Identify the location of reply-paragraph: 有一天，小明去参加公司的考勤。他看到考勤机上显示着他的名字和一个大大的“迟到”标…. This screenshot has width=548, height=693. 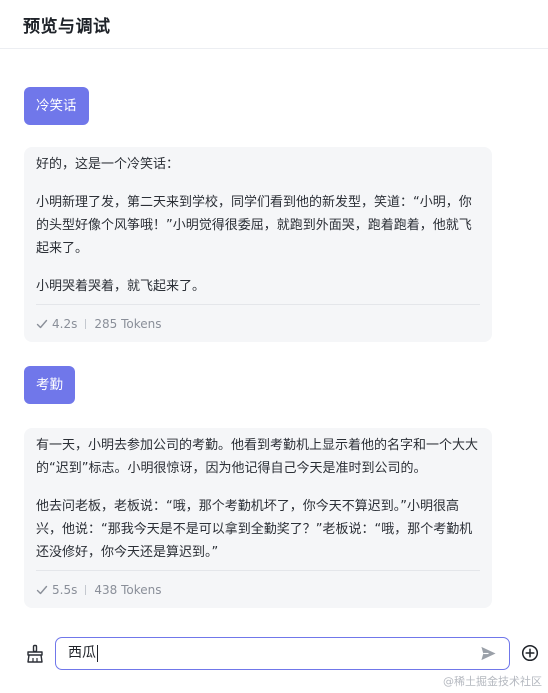
(257, 457).